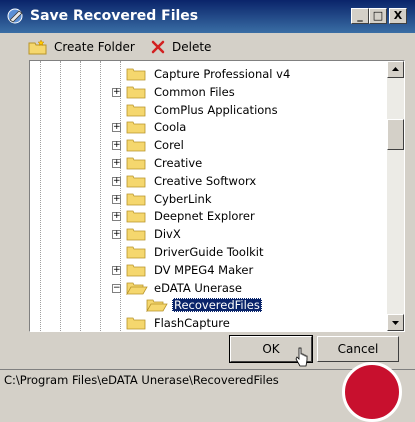 Image resolution: width=415 pixels, height=422 pixels. I want to click on tree-item: ComPlus Applications, so click(203, 110).